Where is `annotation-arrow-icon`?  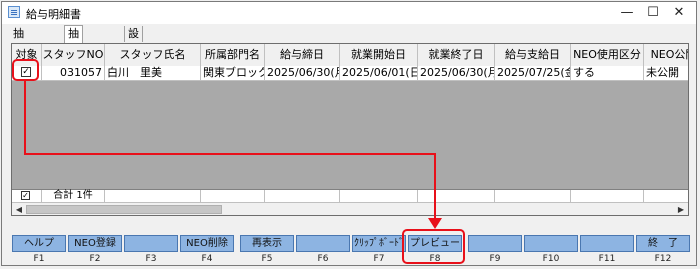 annotation-arrow-icon is located at coordinates (435, 223).